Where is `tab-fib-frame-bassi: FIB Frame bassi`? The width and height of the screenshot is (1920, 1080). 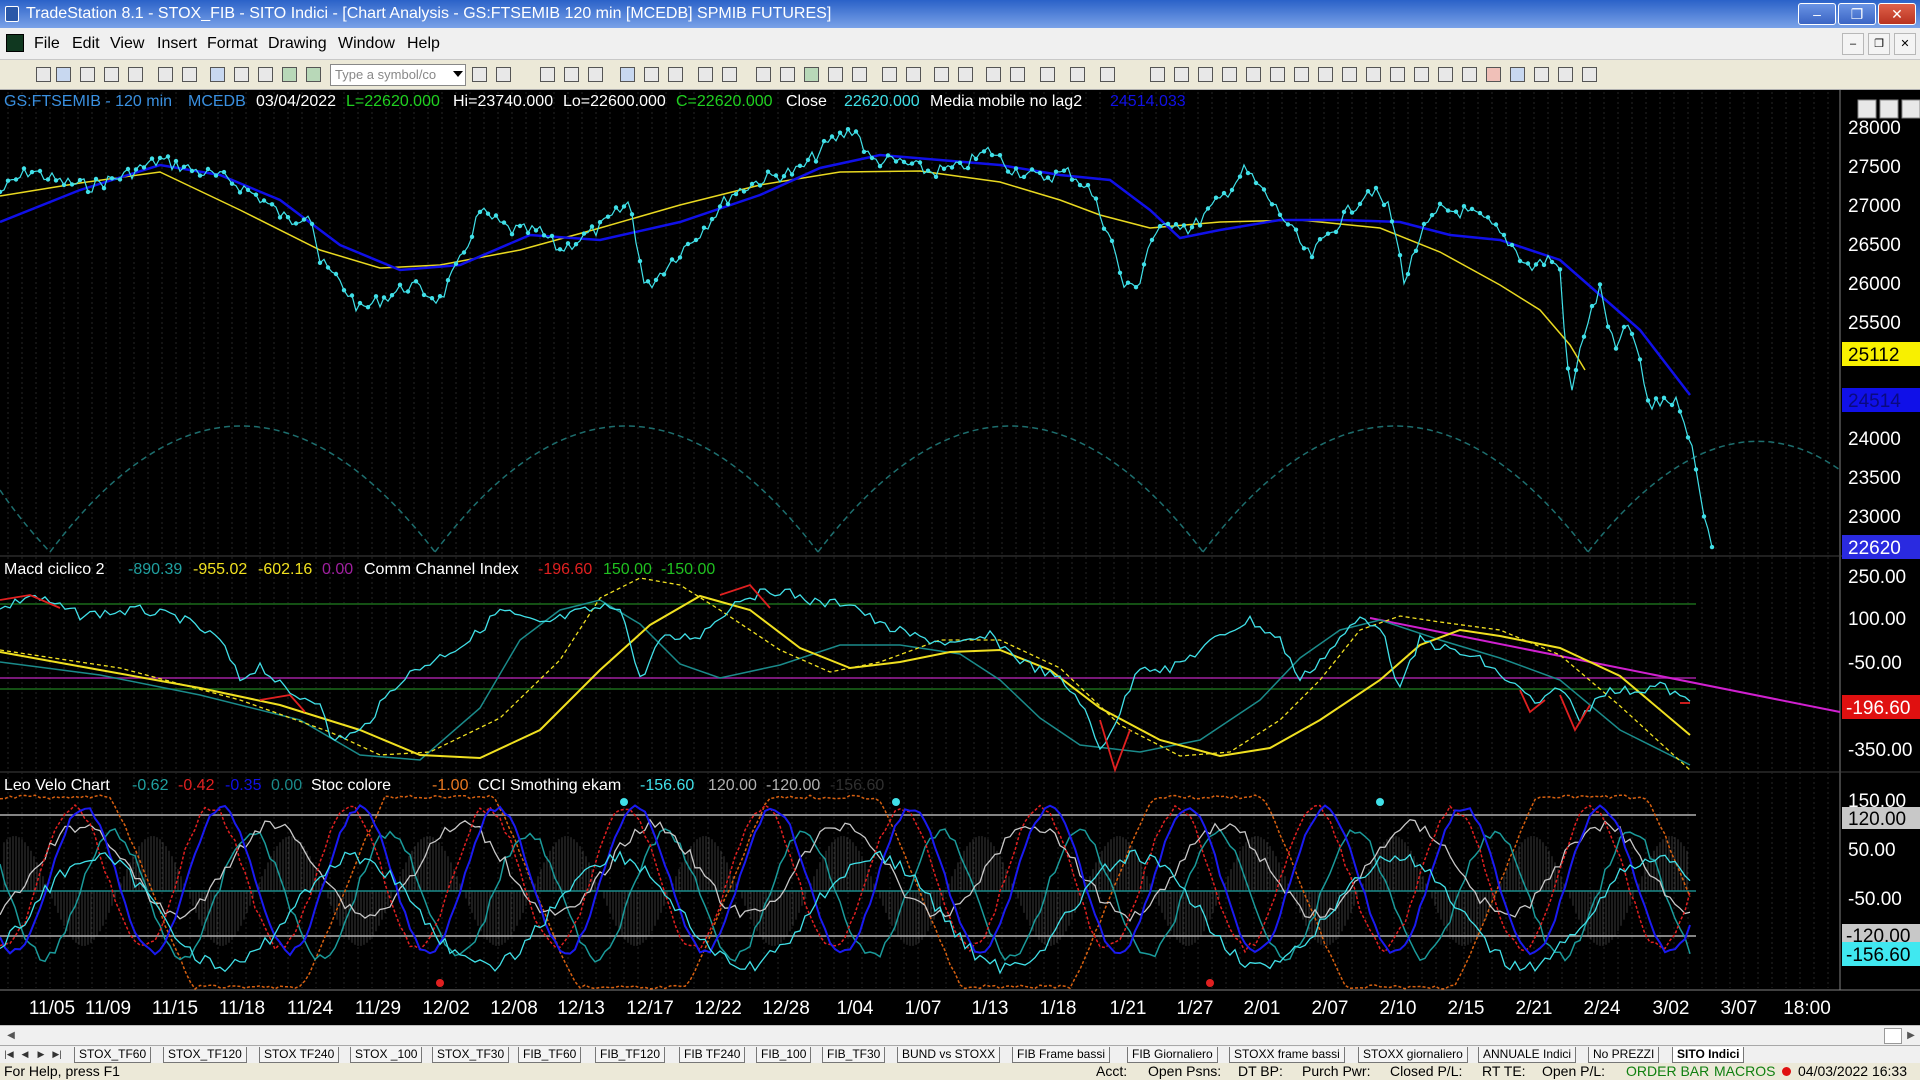 tab-fib-frame-bassi: FIB Frame bassi is located at coordinates (1061, 1055).